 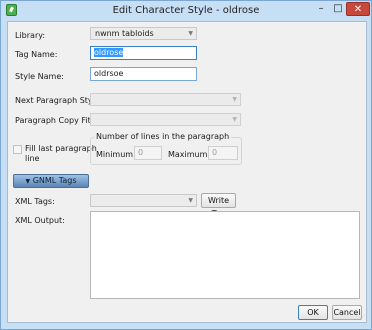 I want to click on xml-output-label: XML Output:, so click(x=40, y=220).